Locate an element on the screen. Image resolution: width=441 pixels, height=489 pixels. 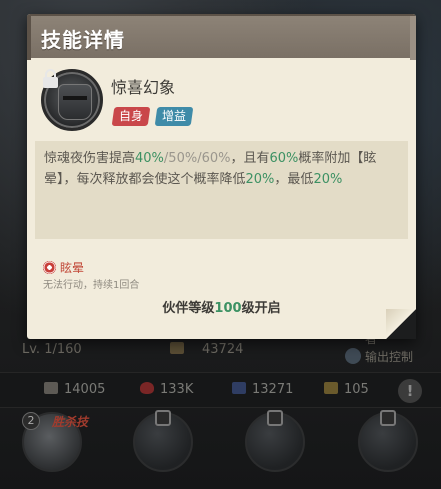
stats-bar: 14005 133K 13271 105 ! is located at coordinates (220, 390).